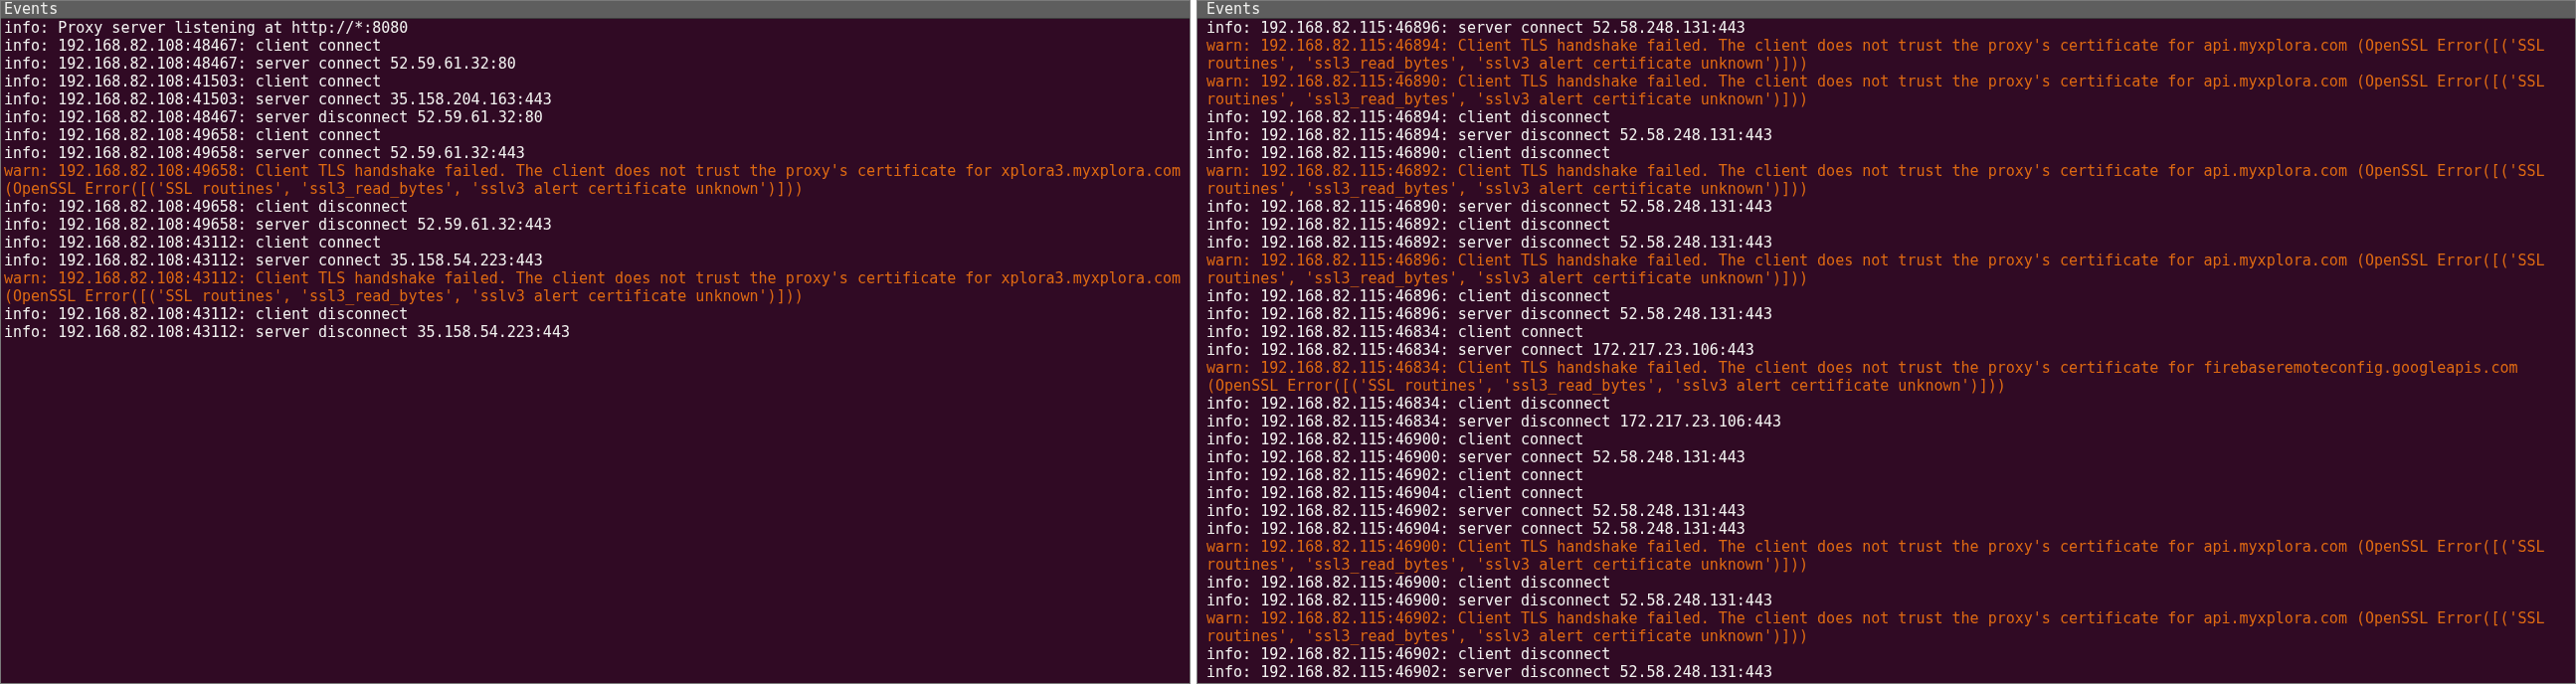  Describe the element at coordinates (278, 99) in the screenshot. I see `log-line: info: 192.168.82.108:41503: server connect 35.158.204.163:443` at that location.